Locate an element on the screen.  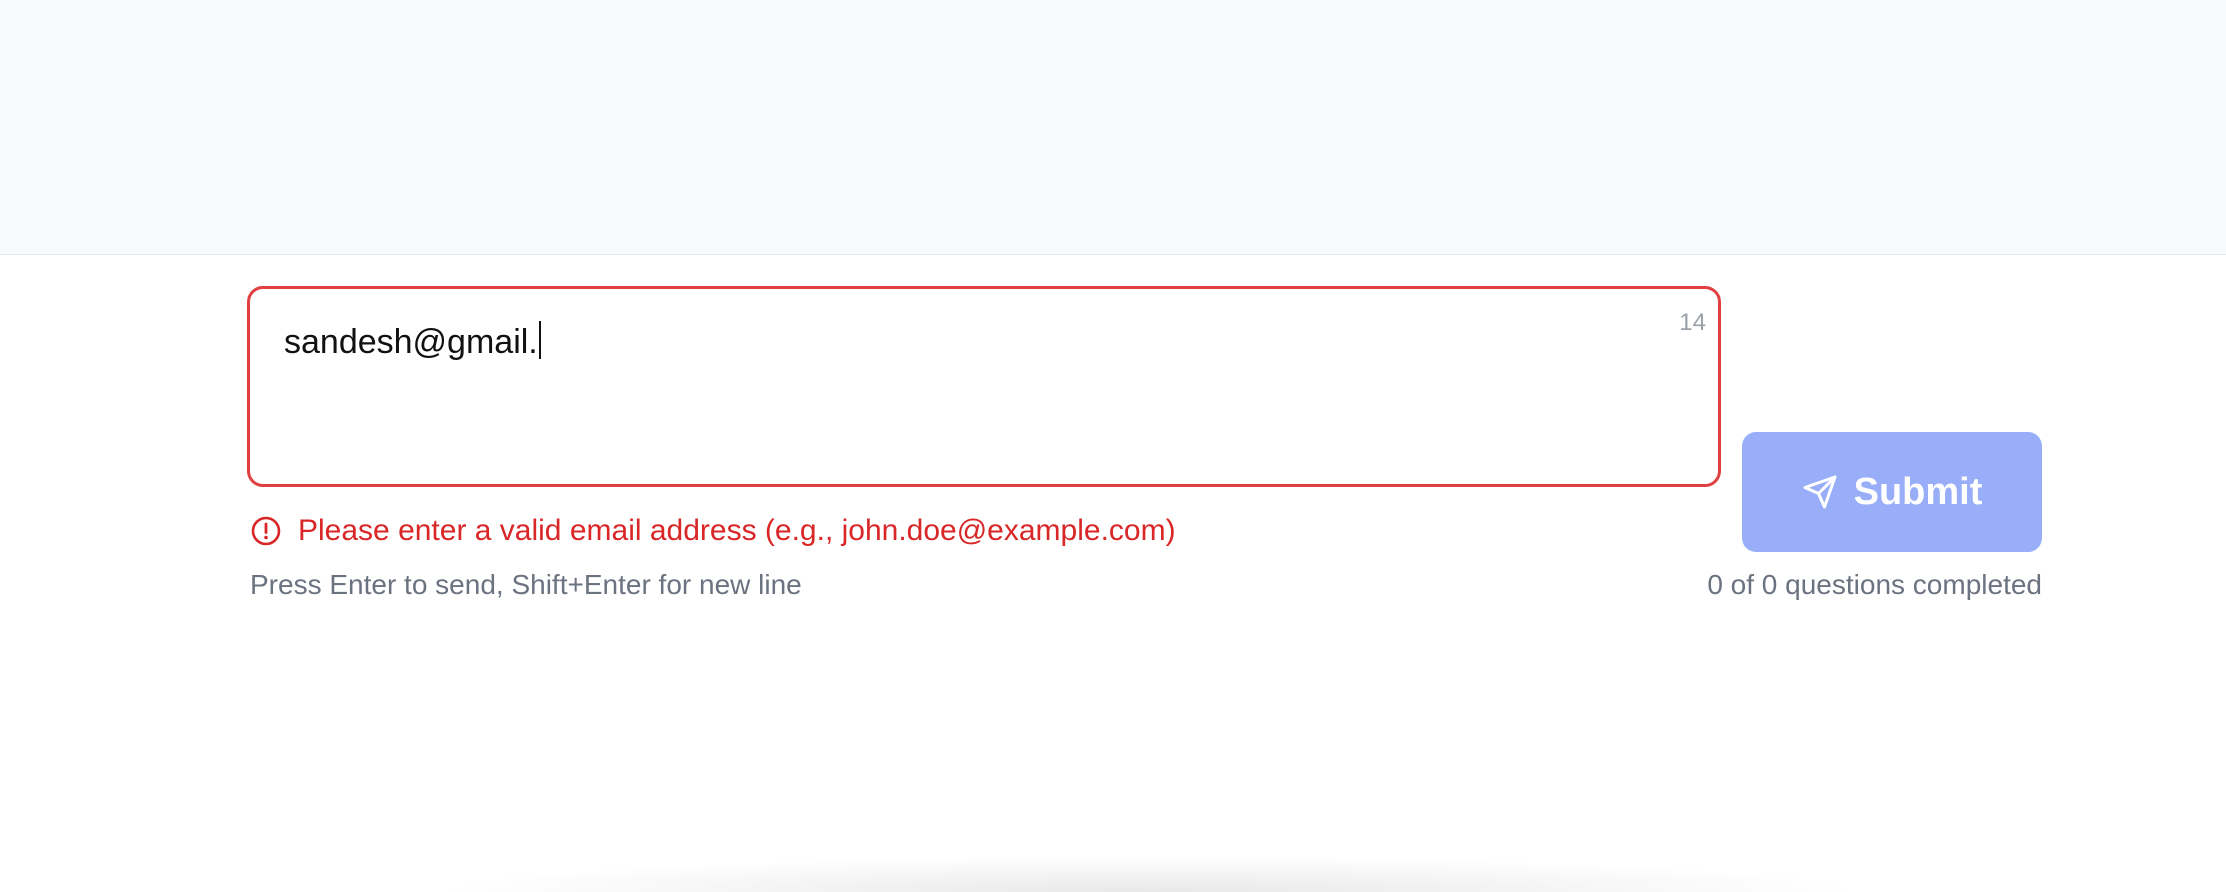
character-count: 14 is located at coordinates (1692, 322).